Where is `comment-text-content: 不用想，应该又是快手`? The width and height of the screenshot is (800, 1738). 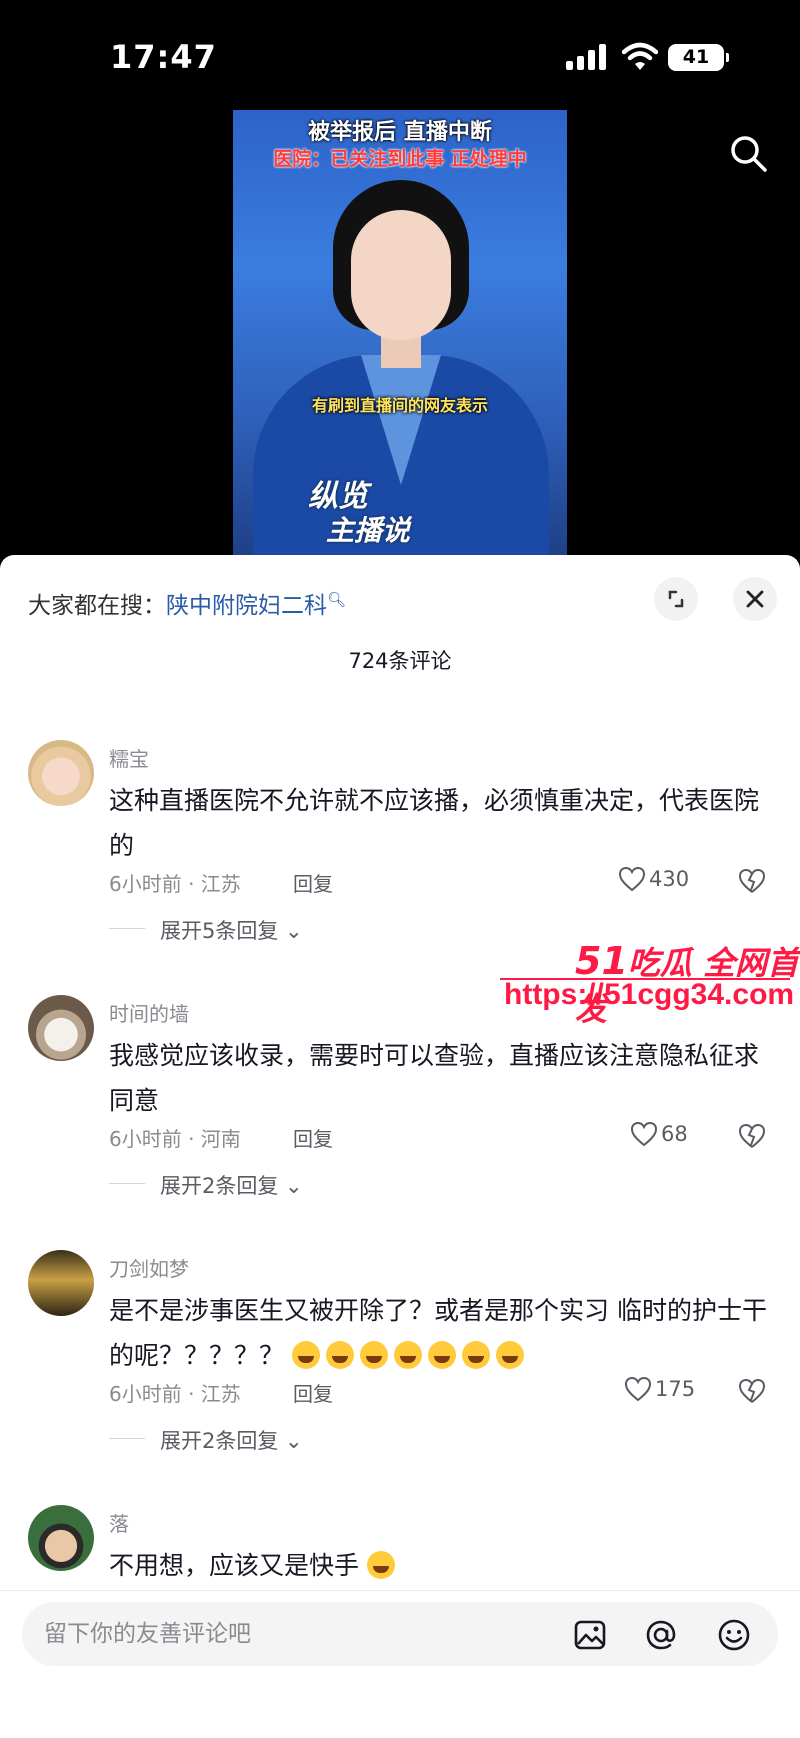
comment-text-content: 不用想，应该又是快手 is located at coordinates (234, 1565).